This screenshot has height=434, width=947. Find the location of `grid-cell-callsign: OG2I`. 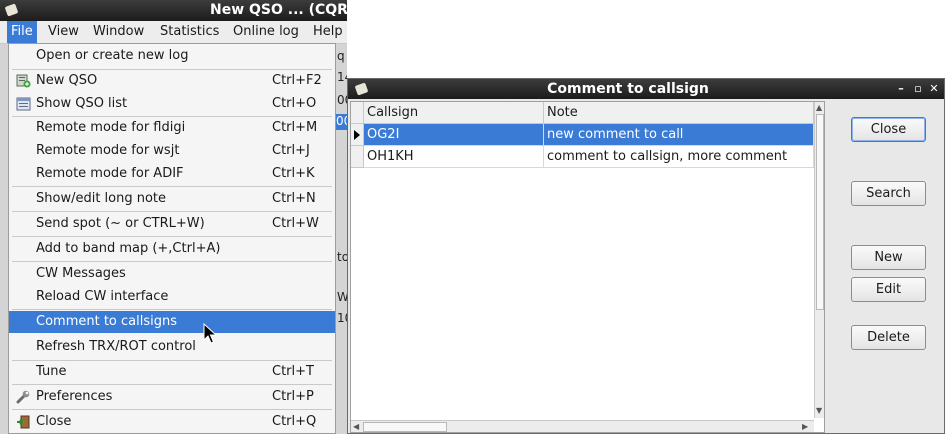

grid-cell-callsign: OG2I is located at coordinates (454, 135).